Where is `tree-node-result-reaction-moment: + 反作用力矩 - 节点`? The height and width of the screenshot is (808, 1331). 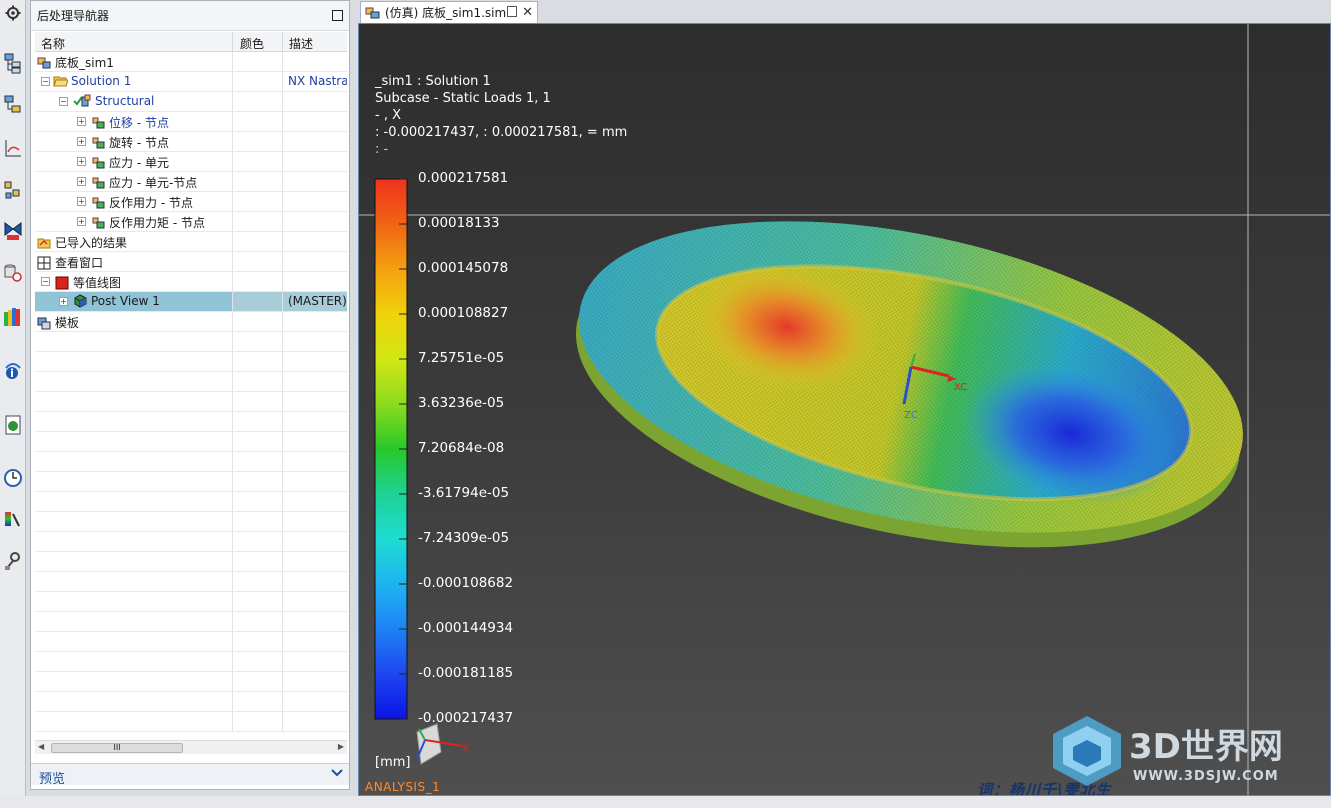 tree-node-result-reaction-moment: + 反作用力矩 - 节点 is located at coordinates (191, 222).